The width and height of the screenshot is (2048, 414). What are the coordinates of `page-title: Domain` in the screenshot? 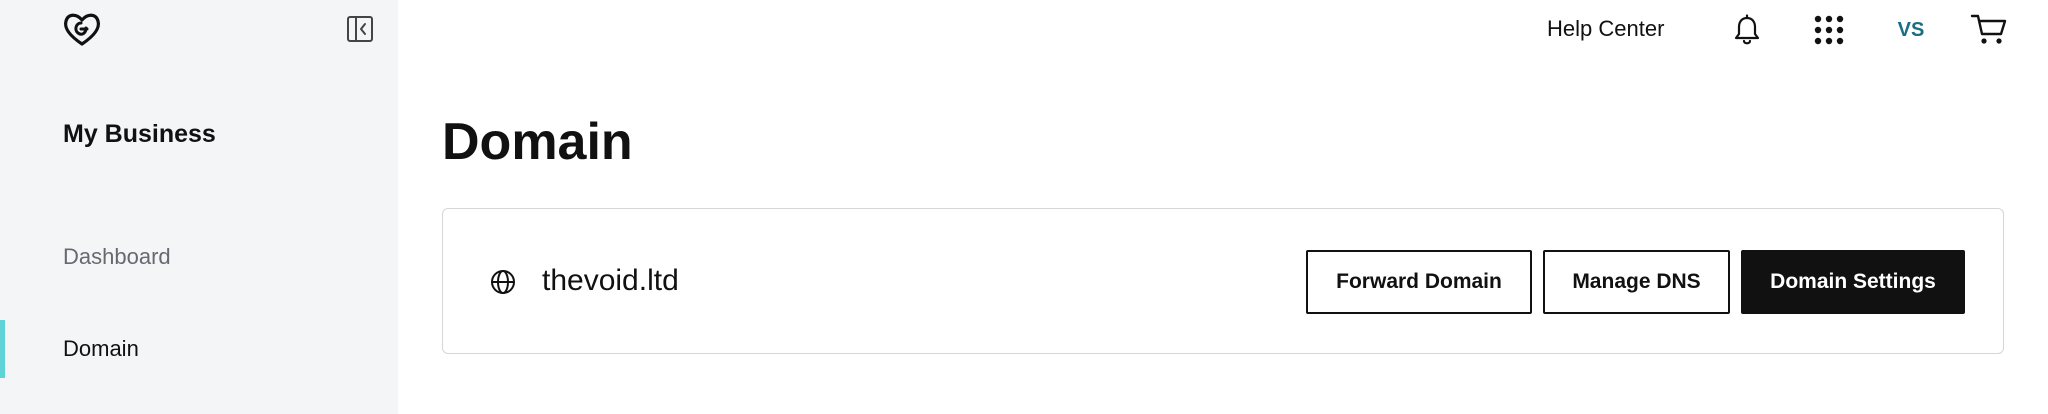 It's located at (537, 142).